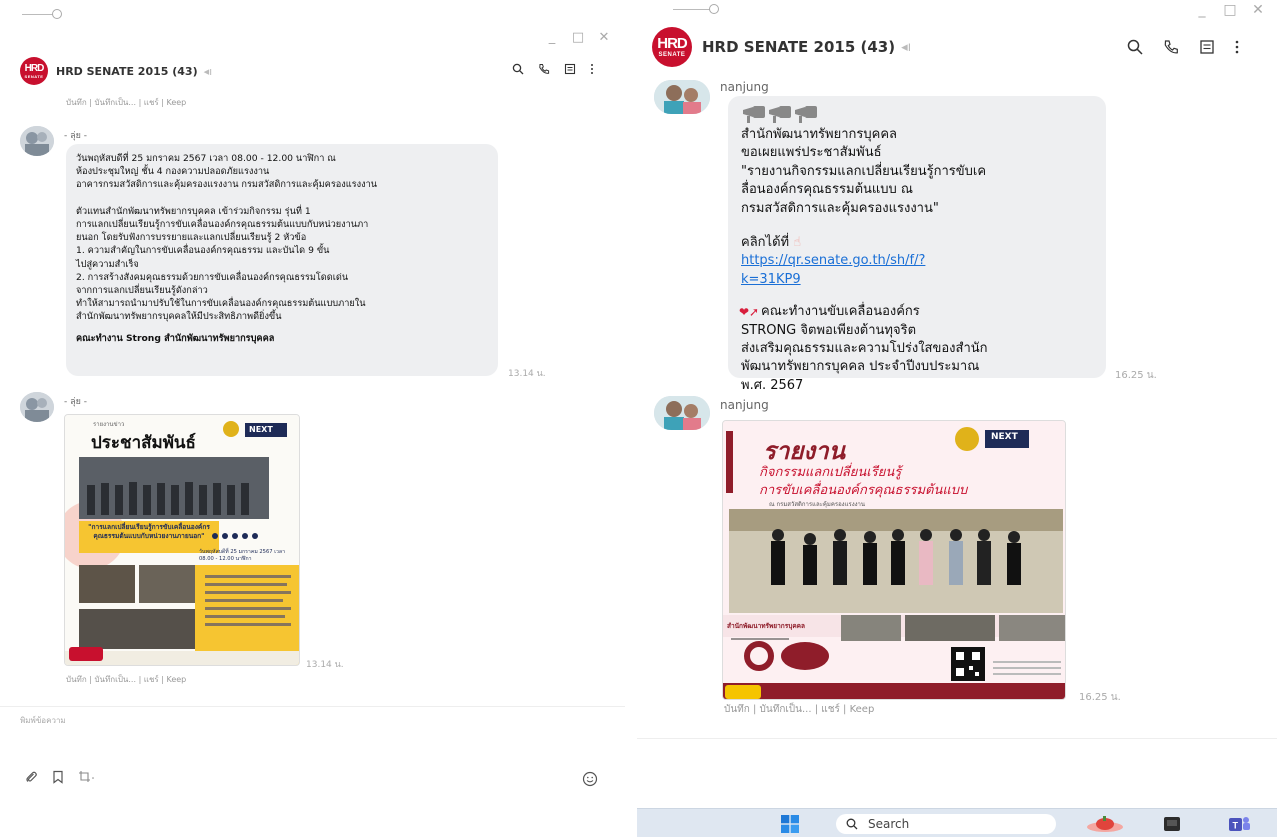 This screenshot has height=837, width=1277. I want to click on click-here-text: คลิกได้ที่, so click(765, 243).